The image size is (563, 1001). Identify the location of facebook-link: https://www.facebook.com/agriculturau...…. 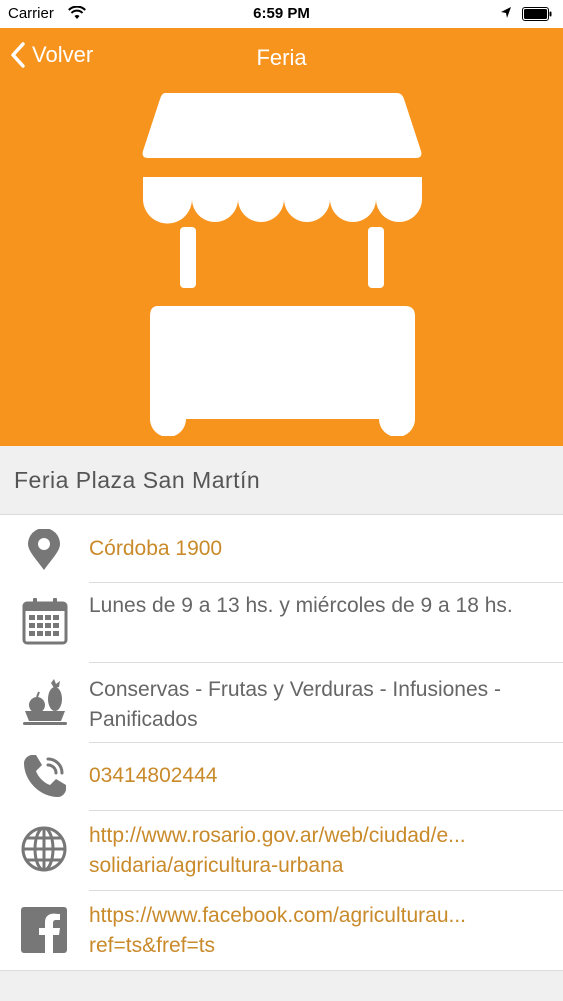
(315, 931).